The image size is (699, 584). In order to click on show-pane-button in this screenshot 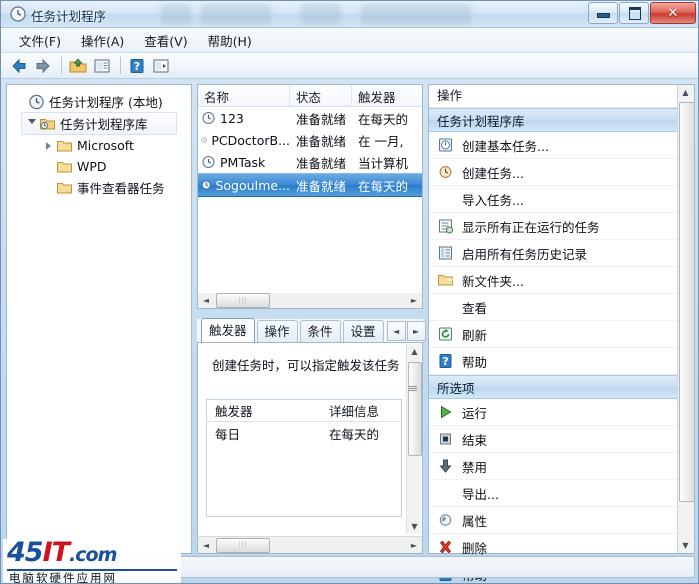, I will do `click(161, 66)`.